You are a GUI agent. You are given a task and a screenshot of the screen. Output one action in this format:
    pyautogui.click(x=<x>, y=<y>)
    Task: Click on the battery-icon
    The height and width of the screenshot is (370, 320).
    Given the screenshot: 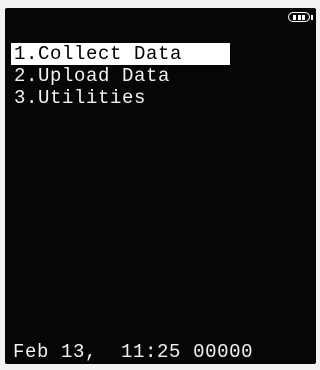 What is the action you would take?
    pyautogui.click(x=301, y=17)
    